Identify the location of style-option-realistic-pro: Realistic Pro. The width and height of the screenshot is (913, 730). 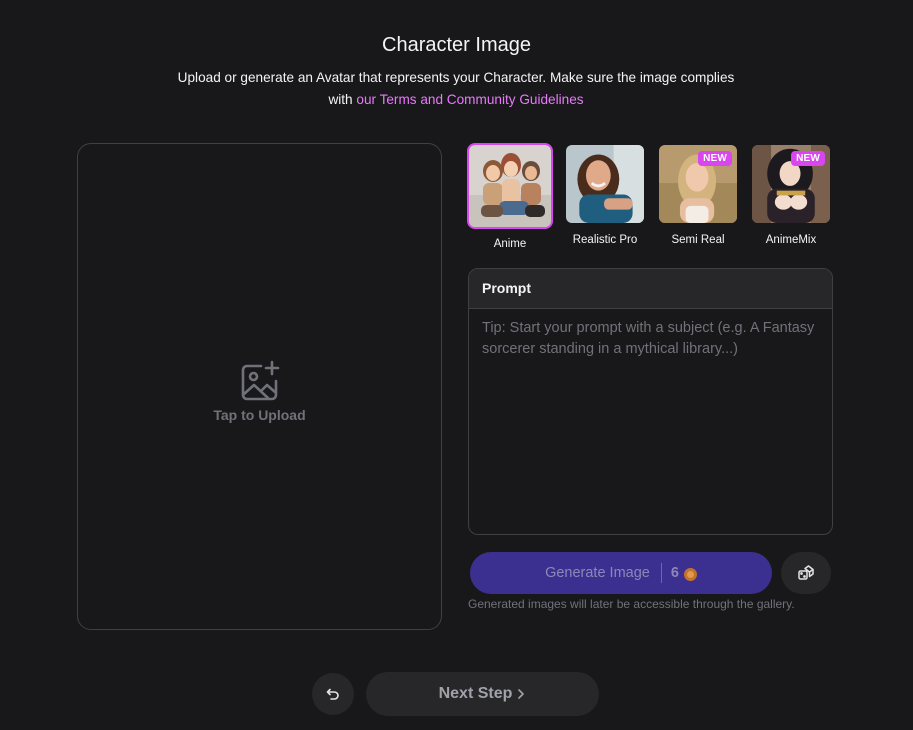
(605, 194).